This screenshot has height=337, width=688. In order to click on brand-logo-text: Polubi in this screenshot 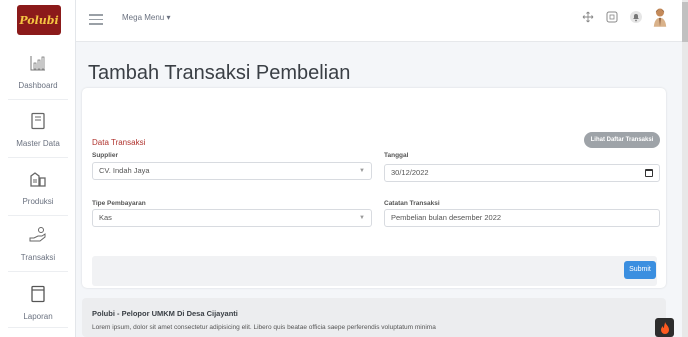, I will do `click(39, 20)`.